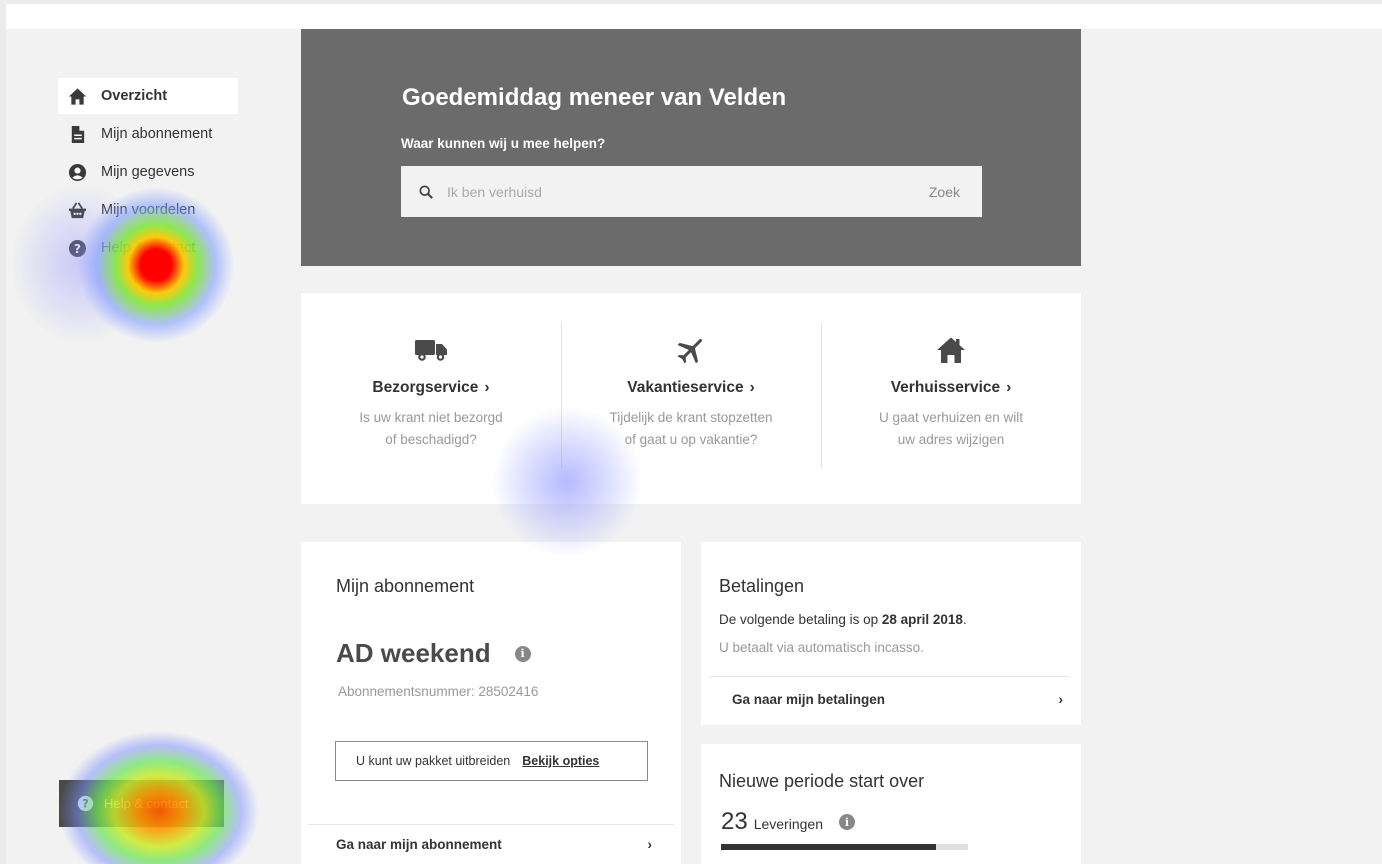  What do you see at coordinates (594, 97) in the screenshot?
I see `page-title: Goedemiddag meneer van Velden` at bounding box center [594, 97].